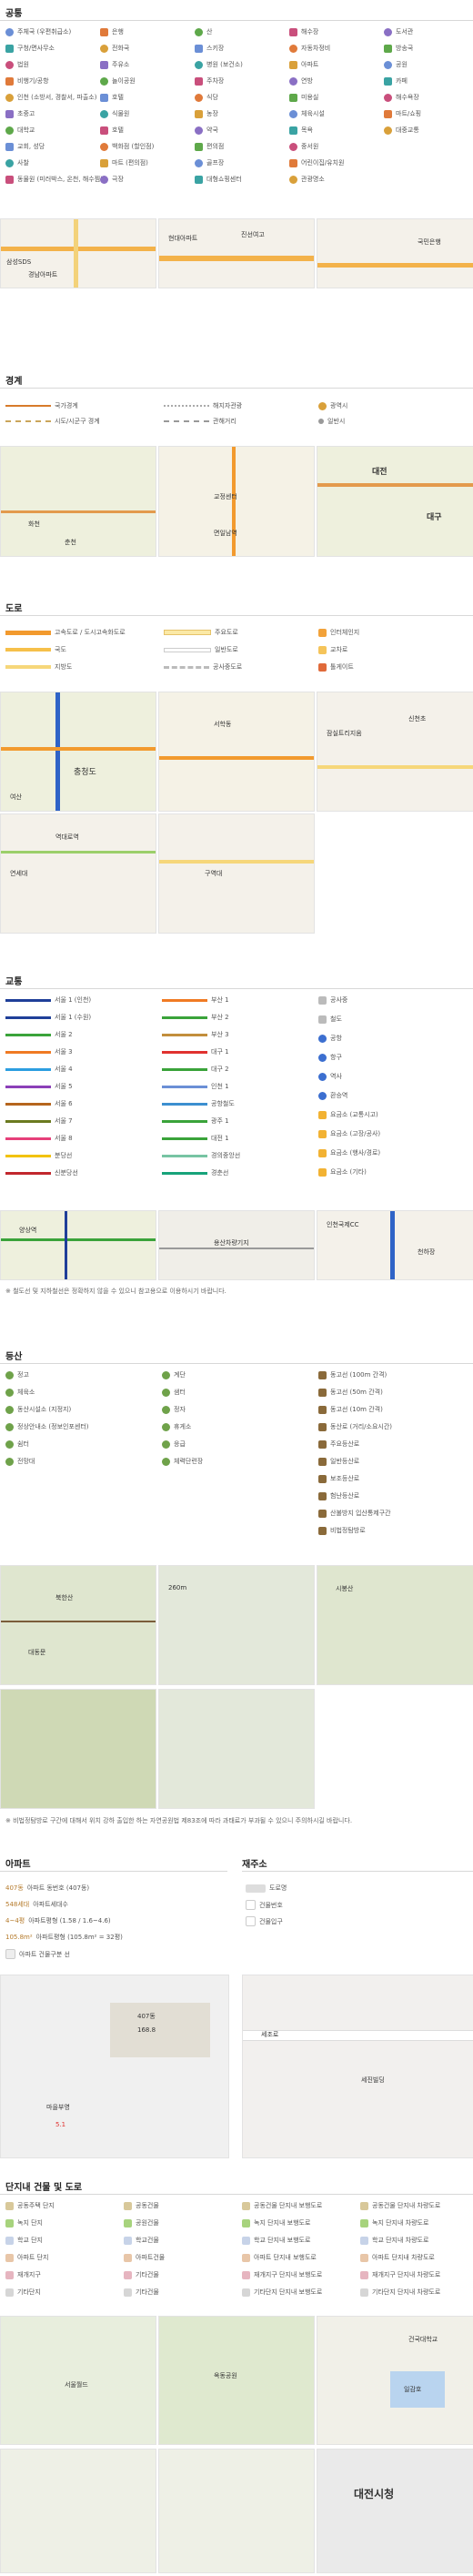 The height and width of the screenshot is (2576, 473). Describe the element at coordinates (195, 1069) in the screenshot. I see `traffic-line-item: 대구 2` at that location.